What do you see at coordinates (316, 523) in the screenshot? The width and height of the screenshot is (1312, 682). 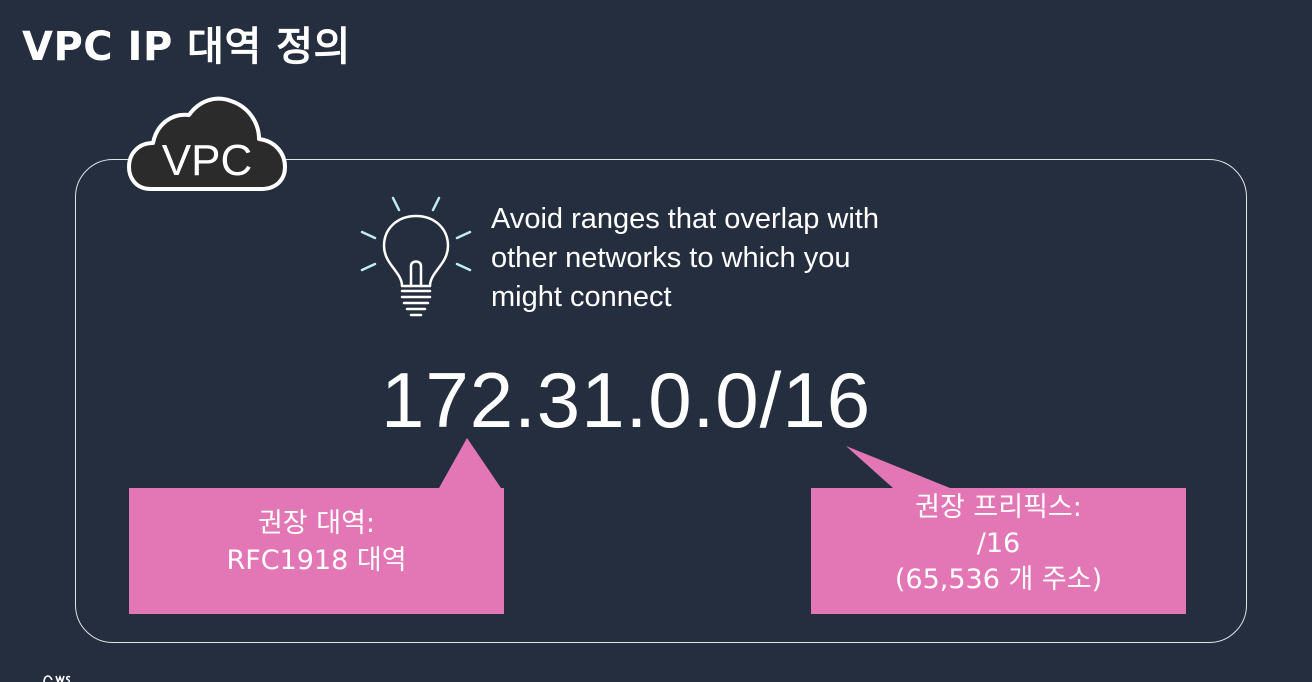 I see `callout-range-line: 권장 대역:` at bounding box center [316, 523].